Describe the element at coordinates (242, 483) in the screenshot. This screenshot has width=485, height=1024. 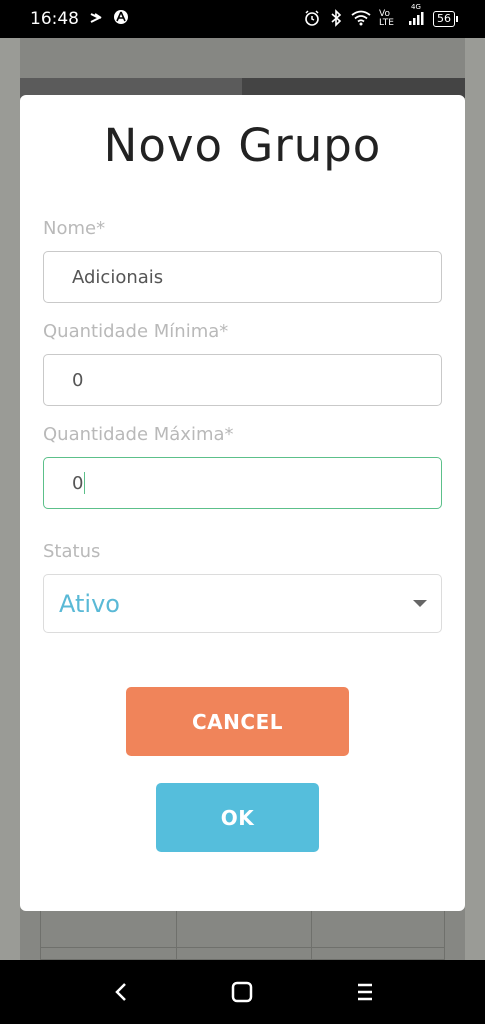
I see `quantidade-maxima-input: 0` at that location.